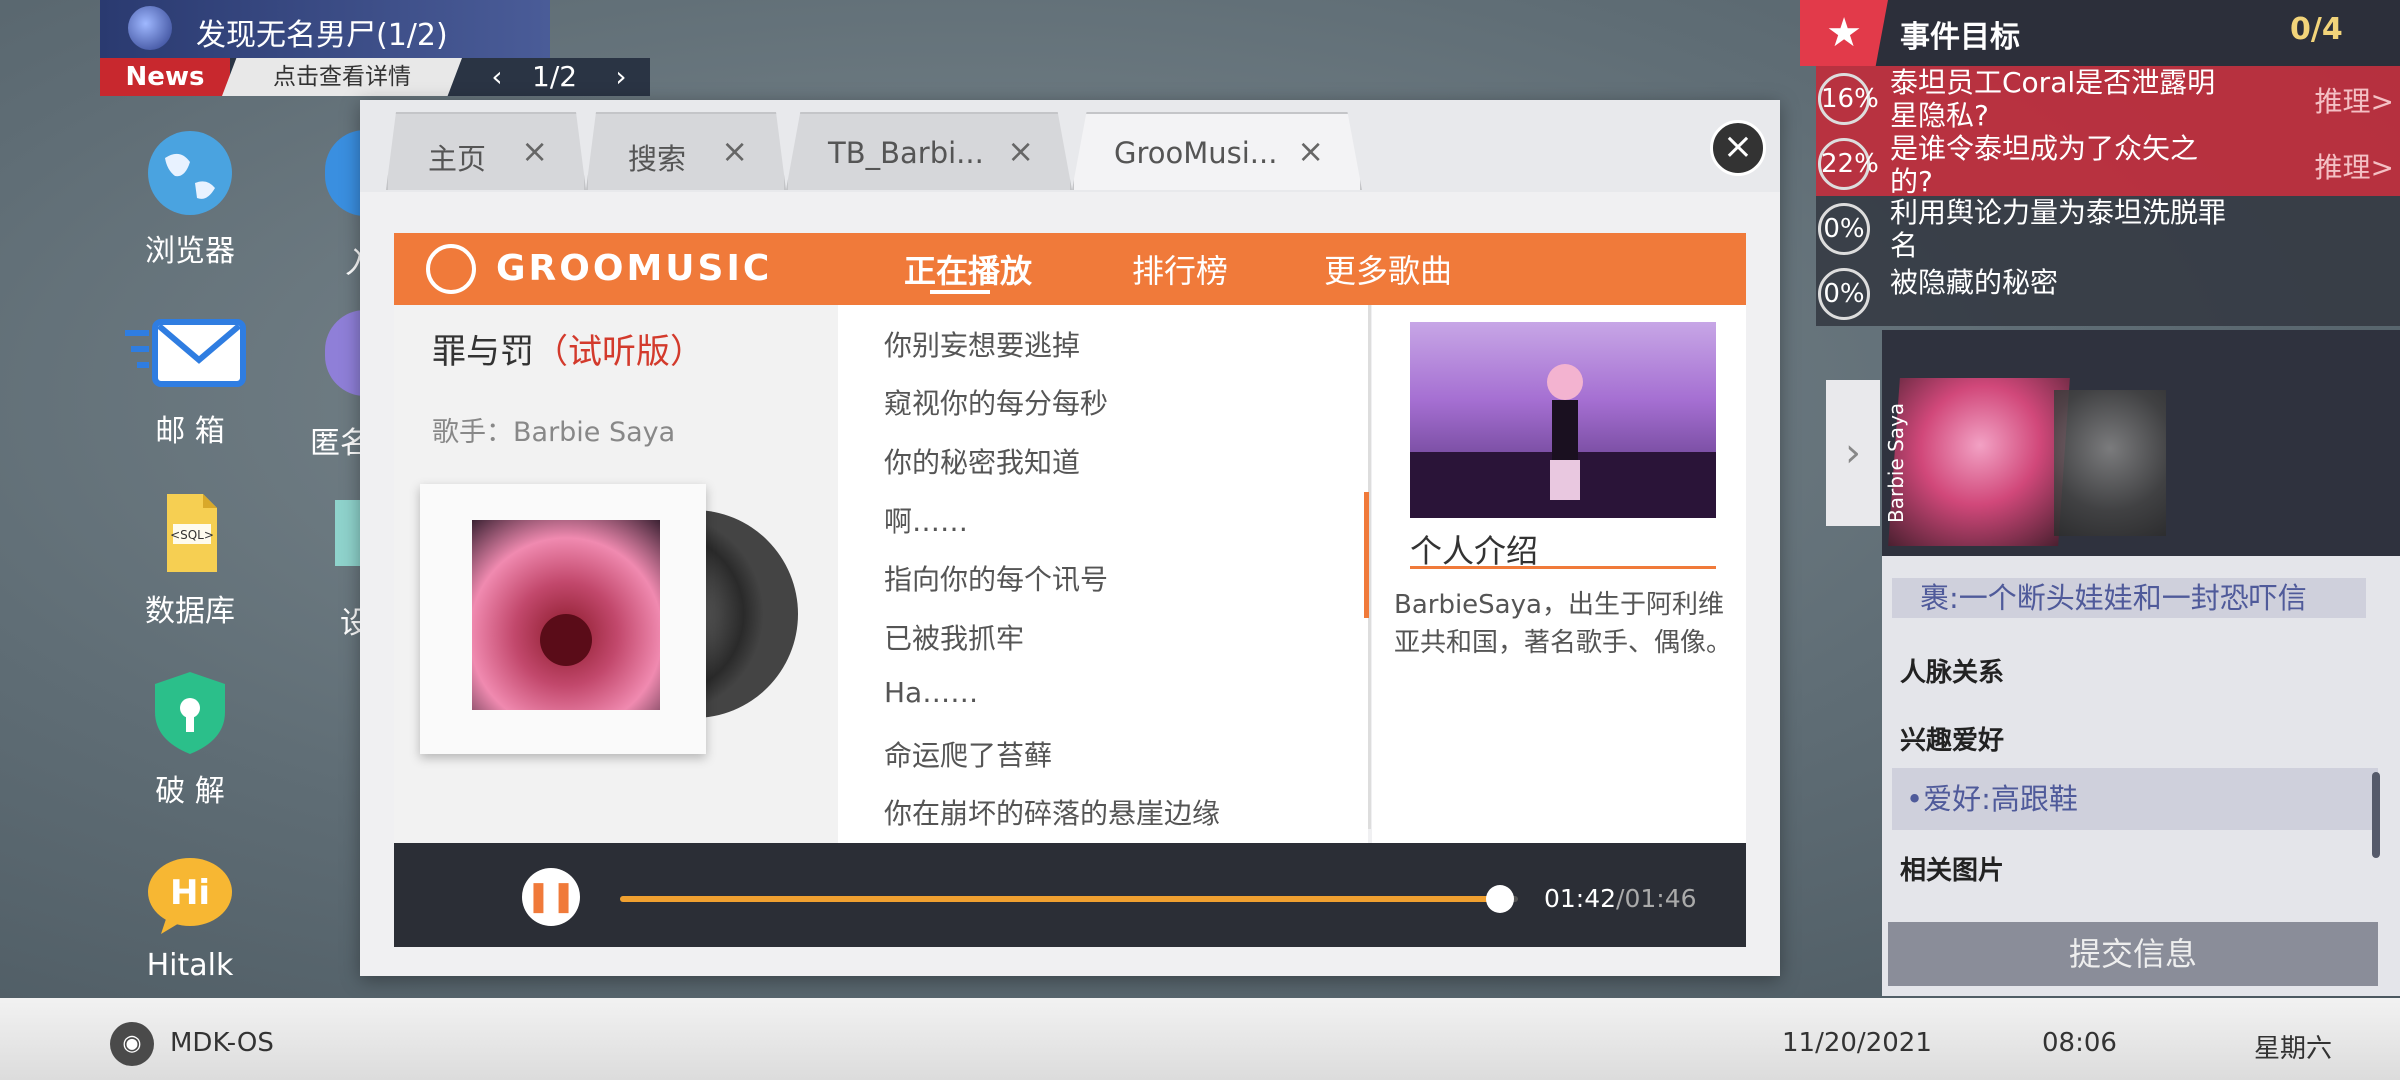 This screenshot has height=1080, width=2400. What do you see at coordinates (2135, 799) in the screenshot?
I see `profile-hobby-item: •爱好:高跟鞋` at bounding box center [2135, 799].